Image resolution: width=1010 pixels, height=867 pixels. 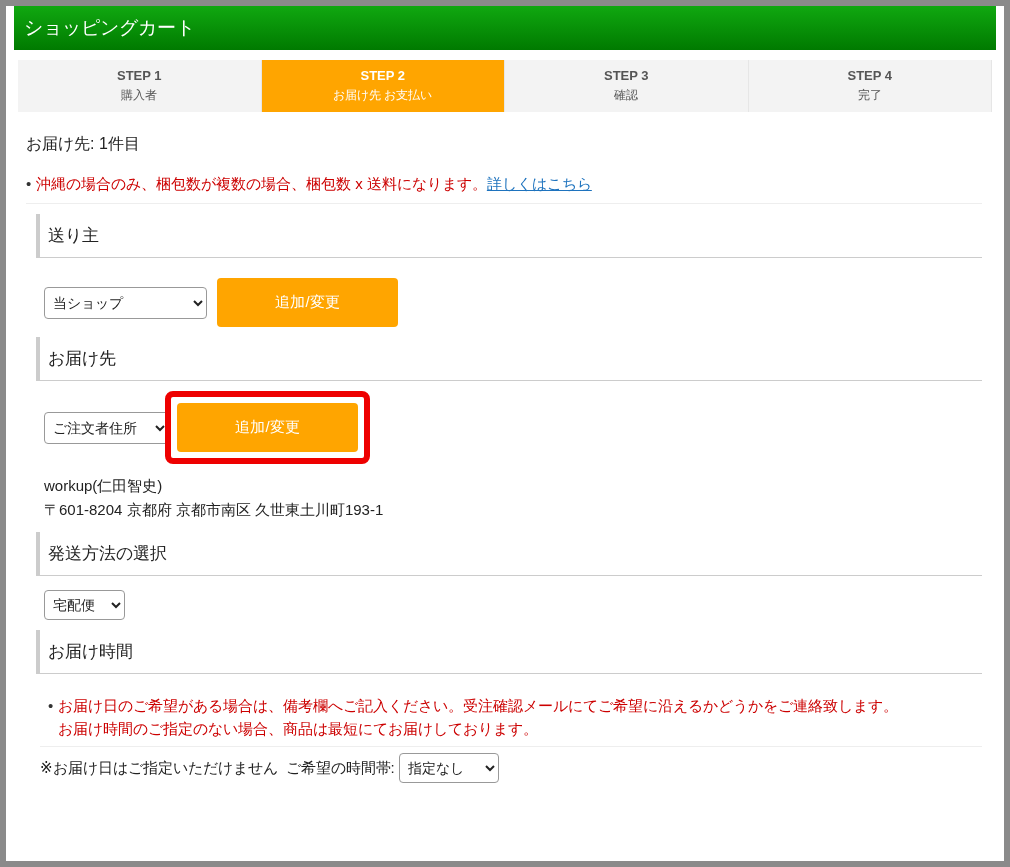 What do you see at coordinates (509, 359) in the screenshot?
I see `section-heading: お届け先` at bounding box center [509, 359].